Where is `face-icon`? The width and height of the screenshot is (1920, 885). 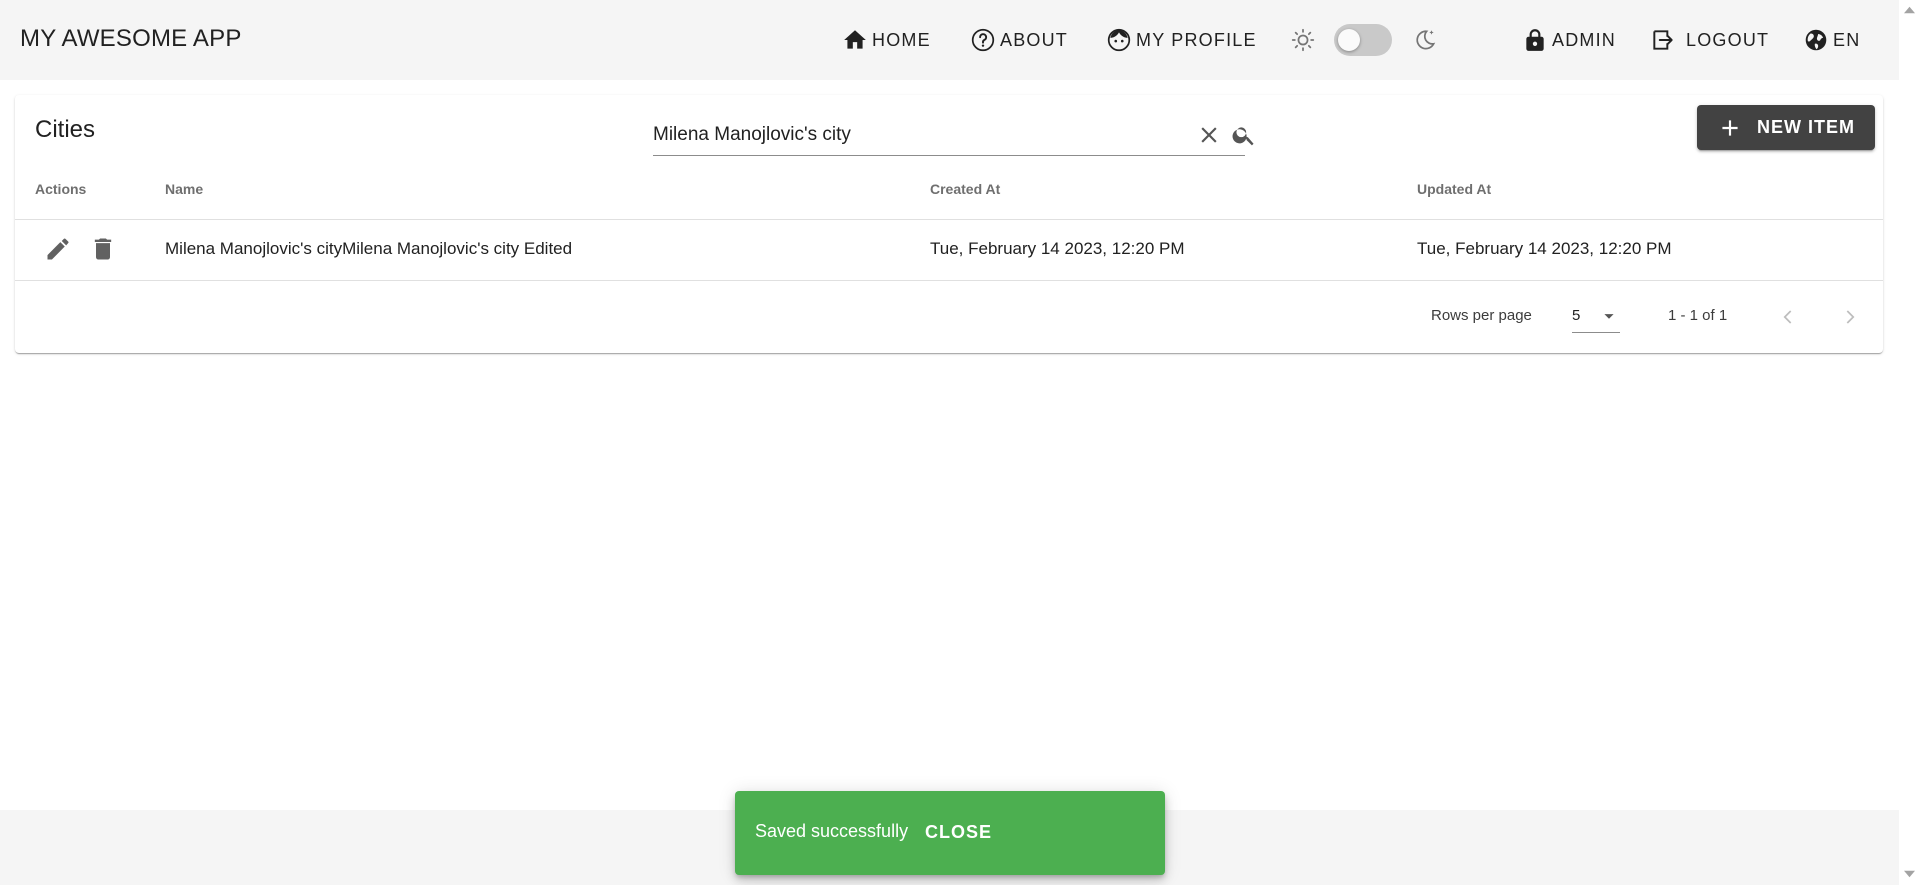
face-icon is located at coordinates (1119, 40).